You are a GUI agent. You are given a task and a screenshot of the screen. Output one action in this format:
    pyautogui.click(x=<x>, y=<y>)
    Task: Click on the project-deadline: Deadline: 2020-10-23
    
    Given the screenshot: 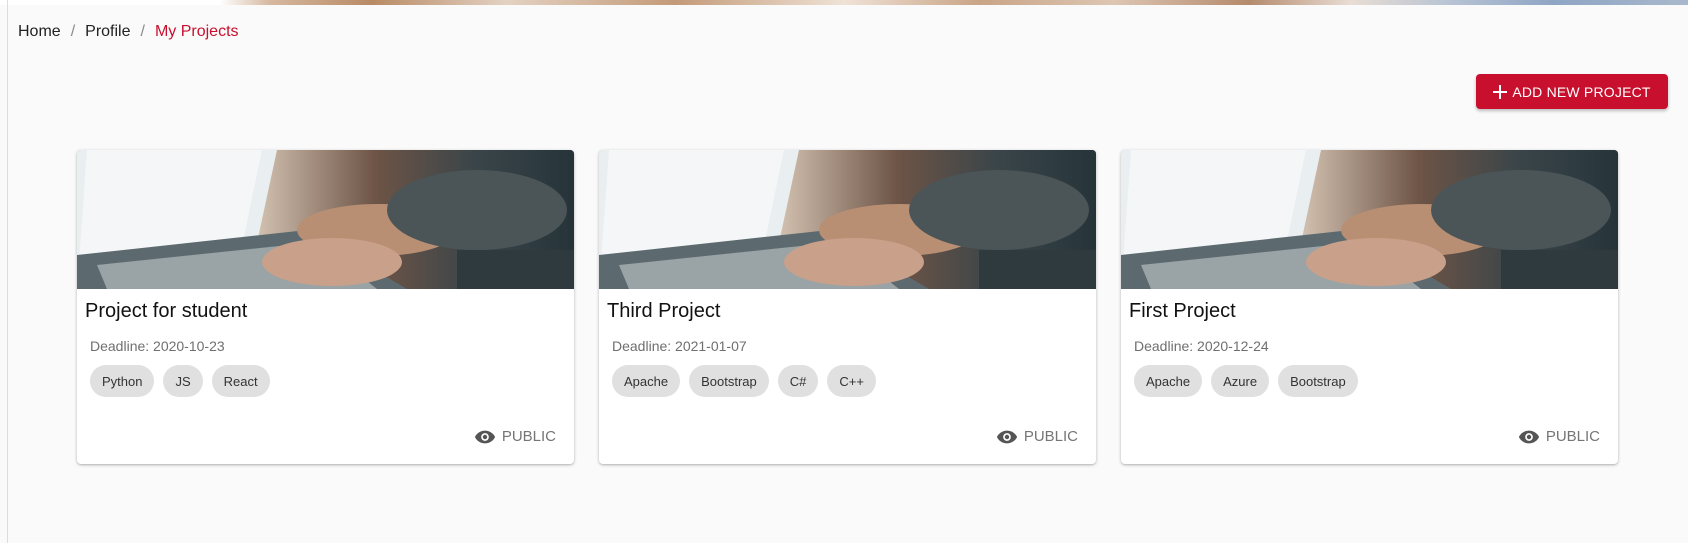 What is the action you would take?
    pyautogui.click(x=157, y=346)
    